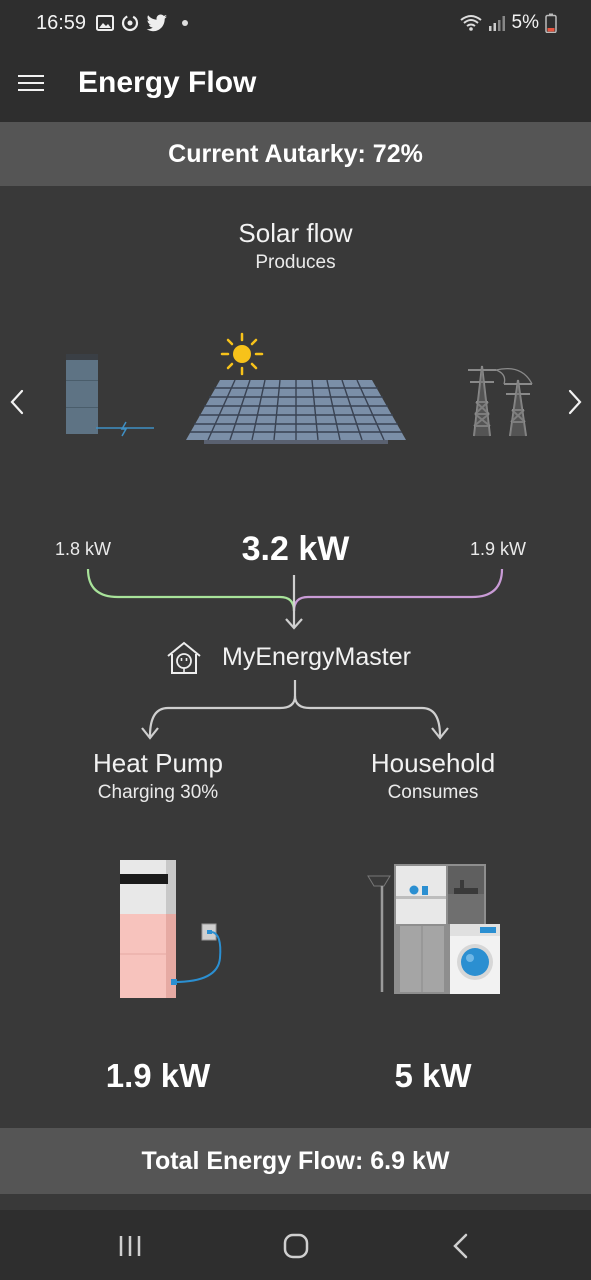 The image size is (591, 1280). I want to click on previous-arrow-icon, so click(18, 402).